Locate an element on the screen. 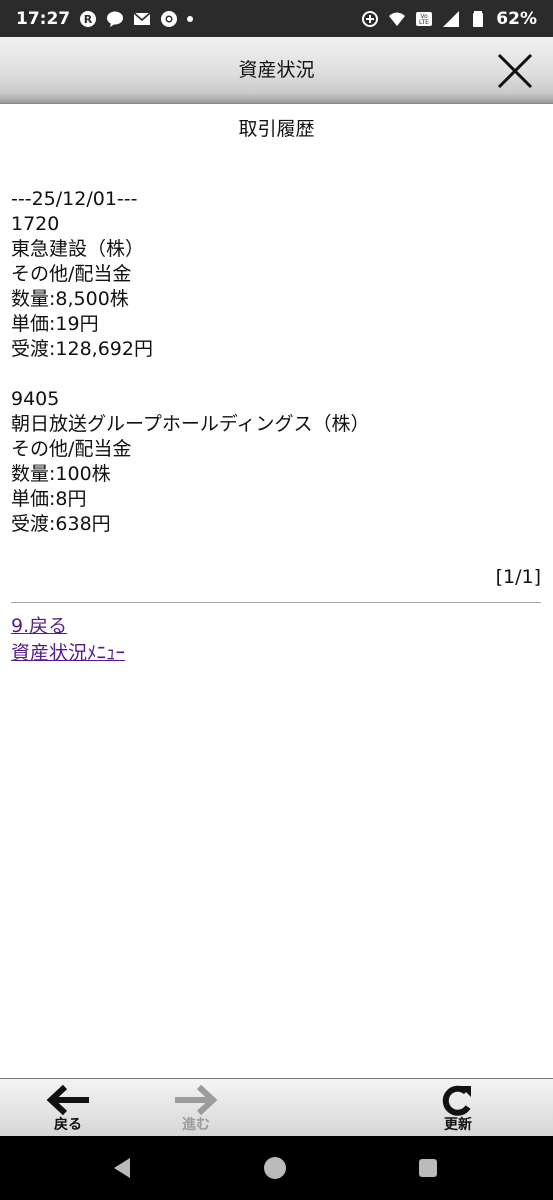 The height and width of the screenshot is (1200, 553). toolbar-forward-button: 進む is located at coordinates (196, 1108).